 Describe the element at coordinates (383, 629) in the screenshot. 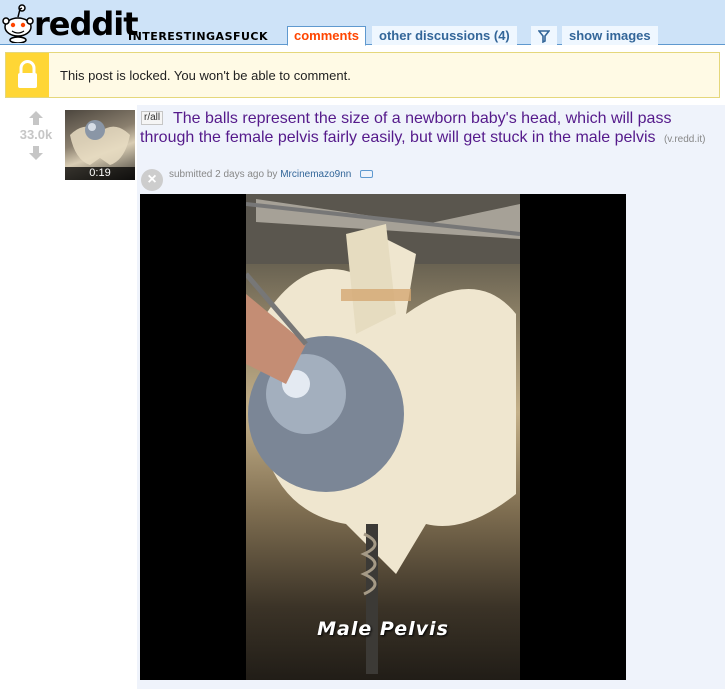

I see `video-caption: Male Pelvis` at that location.